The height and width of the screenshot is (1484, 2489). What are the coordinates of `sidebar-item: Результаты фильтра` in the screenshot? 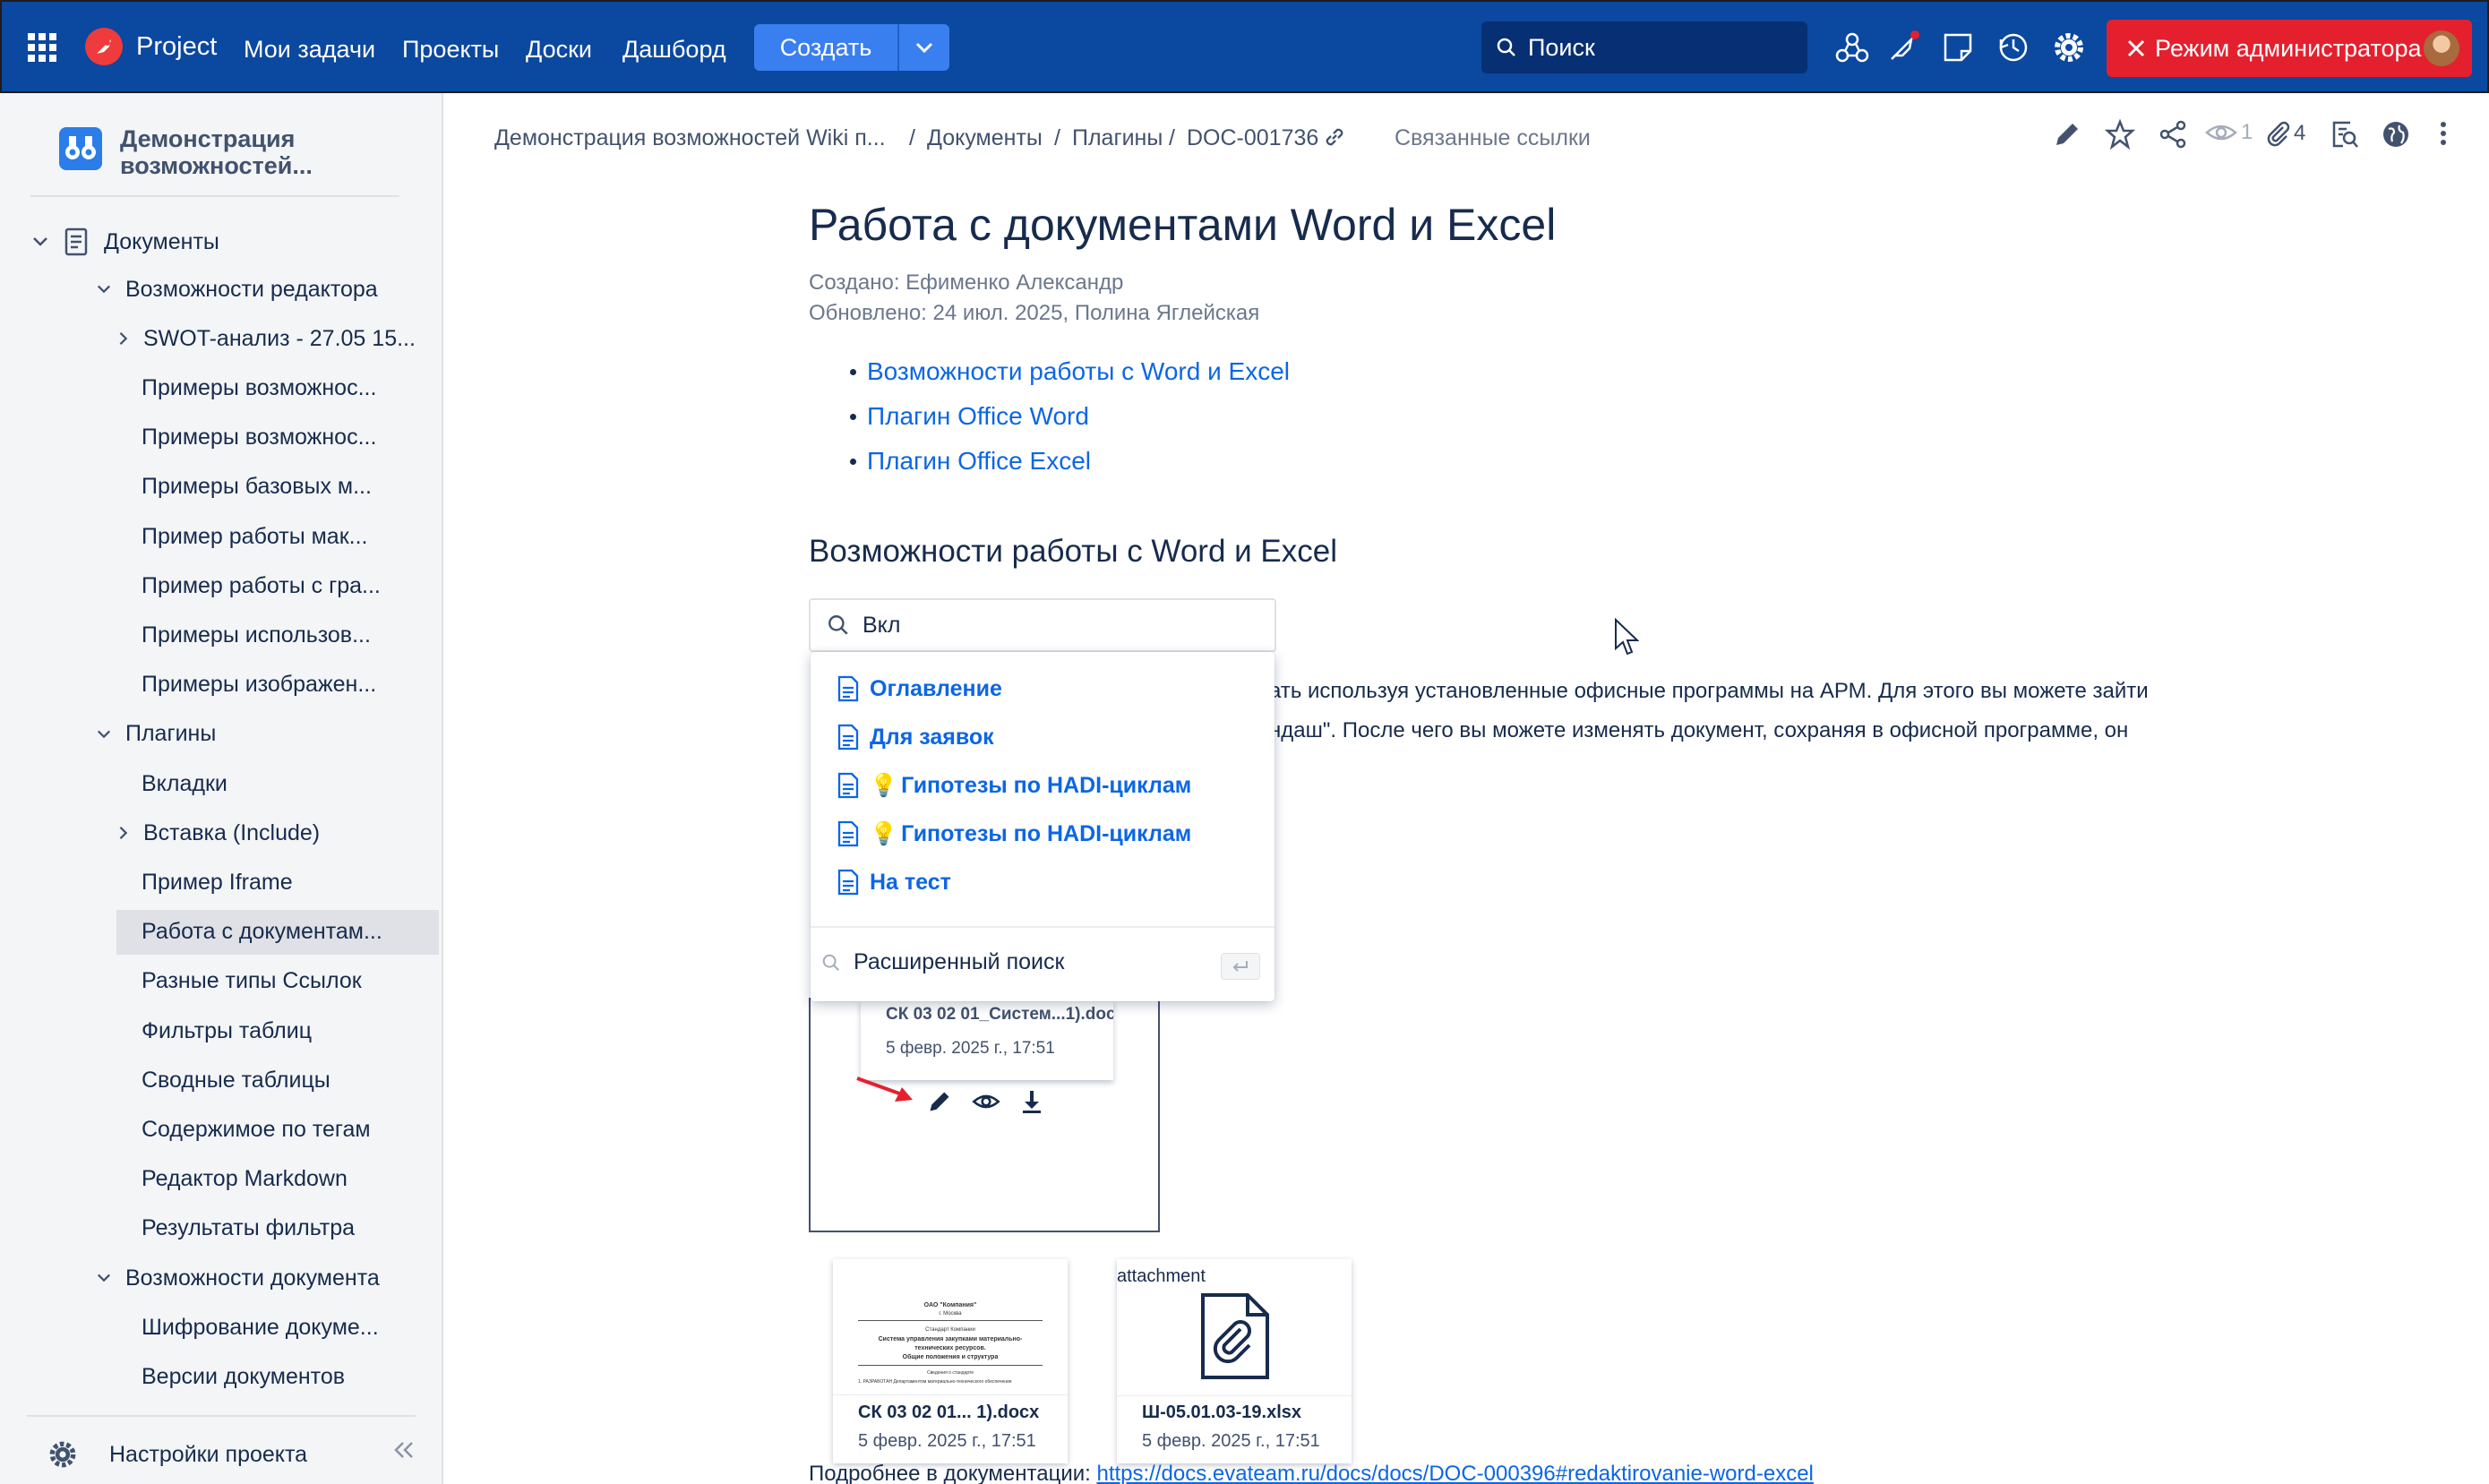 It's located at (248, 1229).